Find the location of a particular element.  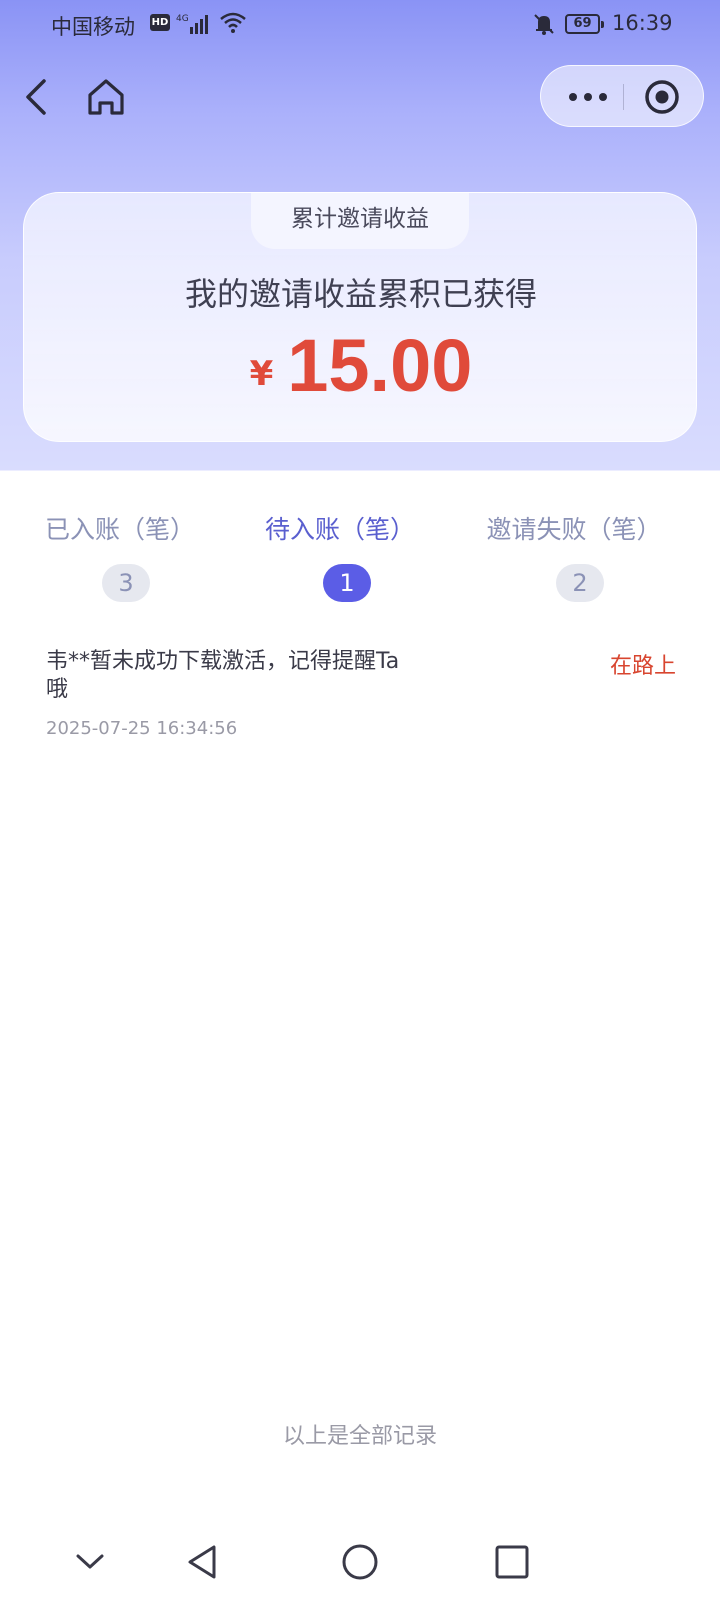

carrier-label: 中国移动 is located at coordinates (93, 27).